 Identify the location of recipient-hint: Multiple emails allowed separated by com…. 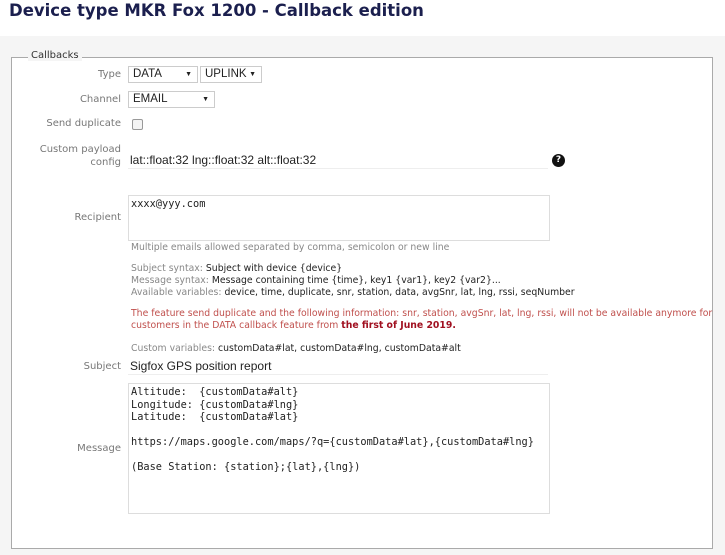
(290, 247).